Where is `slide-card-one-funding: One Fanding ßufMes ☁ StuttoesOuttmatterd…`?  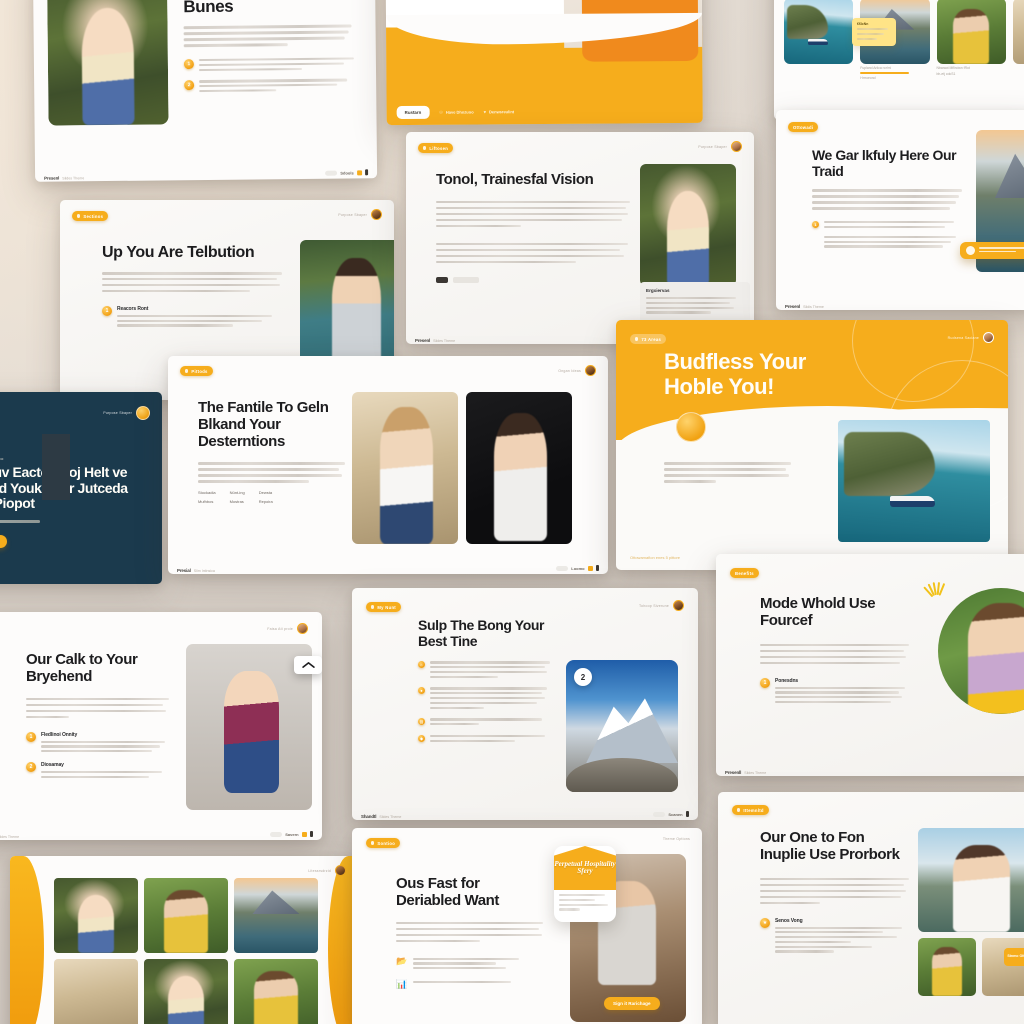
slide-card-one-funding: One Fanding ßufMes ☁ StuttoesOuttmatterd… is located at coordinates (544, 63).